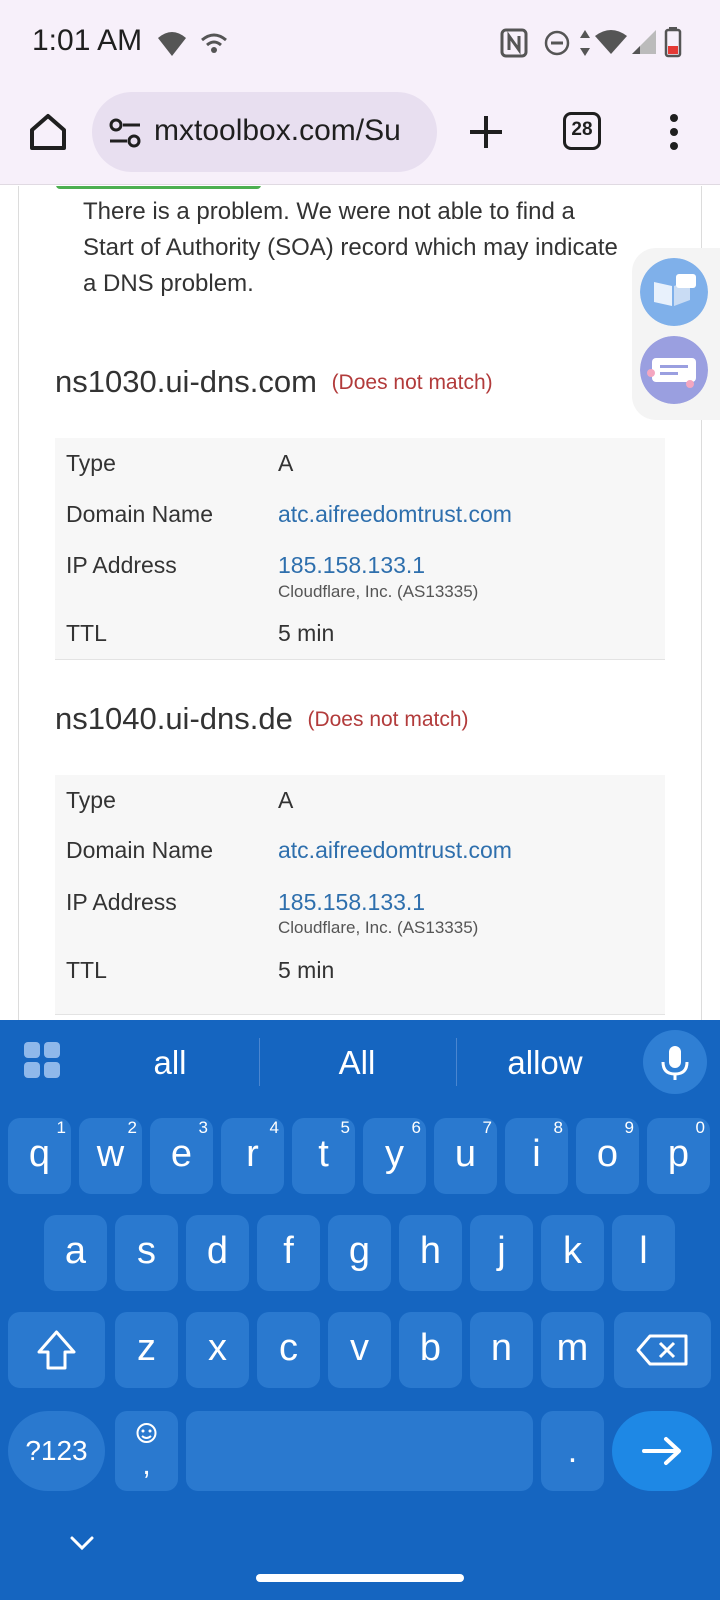 The height and width of the screenshot is (1600, 720). I want to click on key-label: w, so click(110, 1154).